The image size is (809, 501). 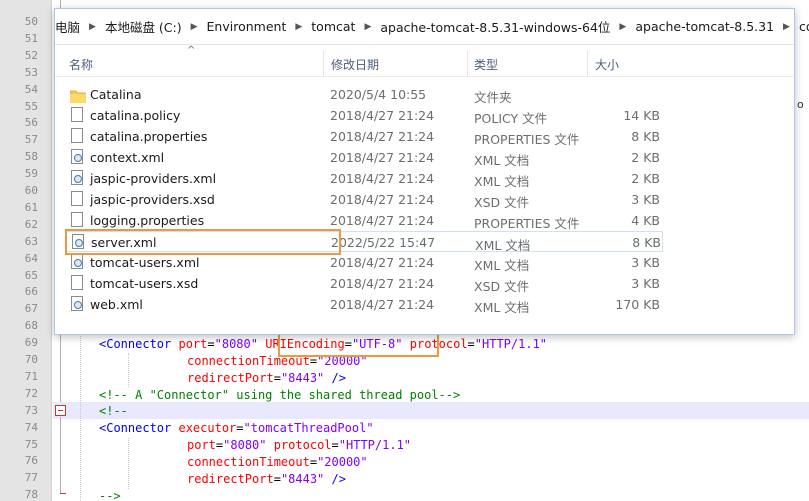 I want to click on column-header-type: 类型, so click(x=486, y=64).